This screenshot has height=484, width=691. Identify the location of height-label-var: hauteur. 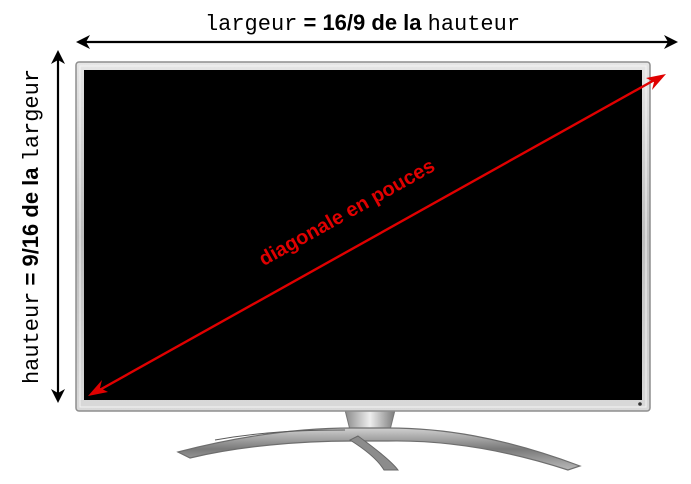
(32, 338).